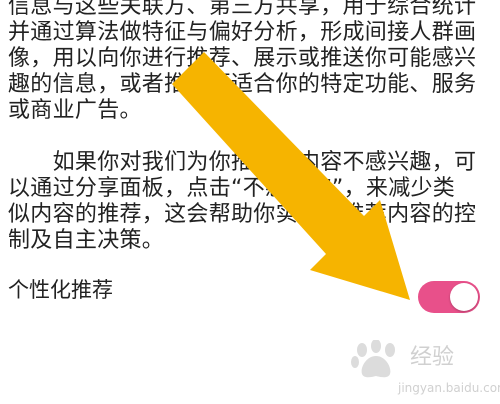 Image resolution: width=500 pixels, height=404 pixels. Describe the element at coordinates (60, 290) in the screenshot. I see `personalized-recommendation-label: 个性化推荐` at that location.